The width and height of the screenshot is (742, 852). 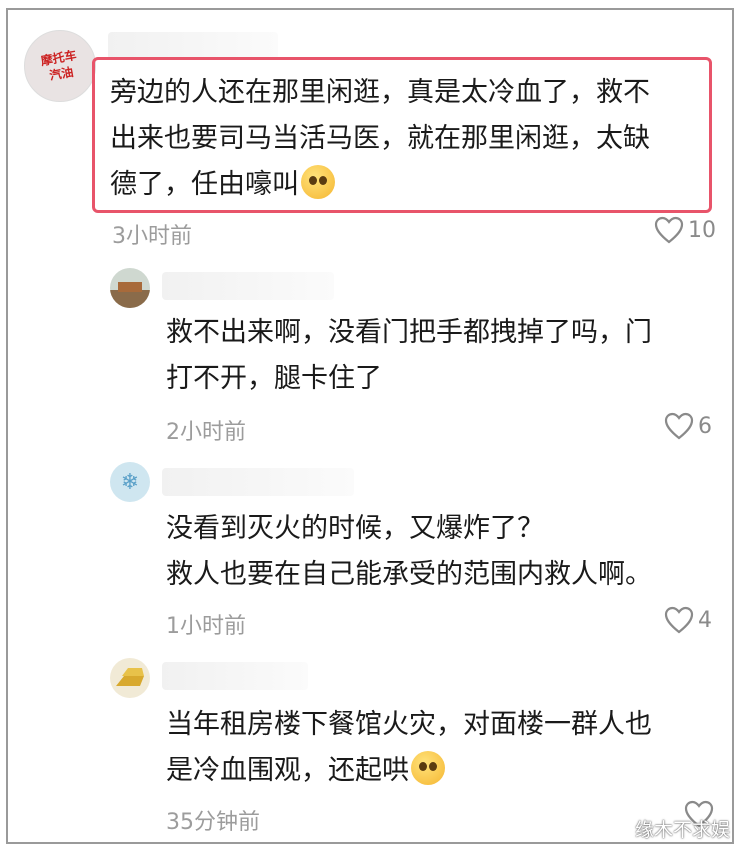 I want to click on comment-time: 1小时前, so click(x=206, y=626).